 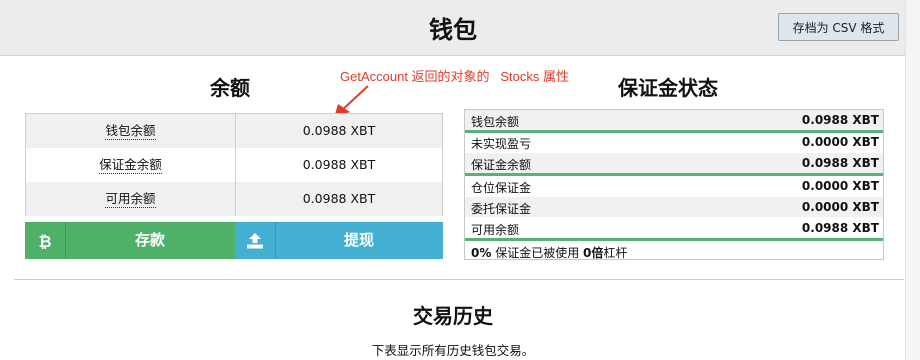 What do you see at coordinates (481, 253) in the screenshot?
I see `margin-used-percent: 0%` at bounding box center [481, 253].